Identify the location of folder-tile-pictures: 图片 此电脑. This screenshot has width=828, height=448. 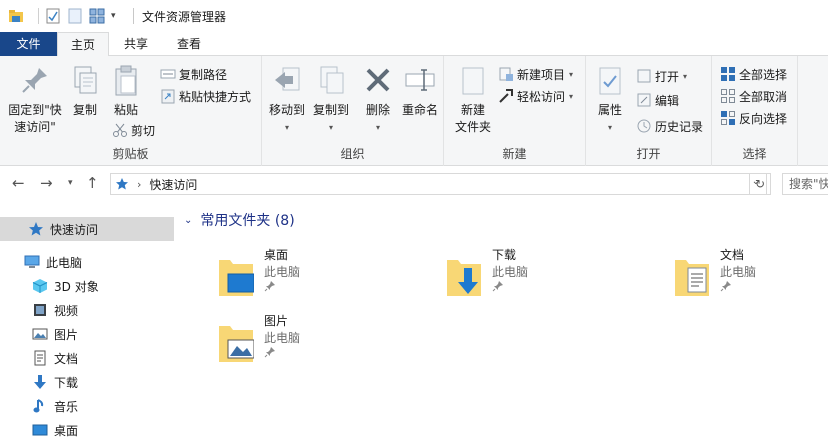
(328, 342).